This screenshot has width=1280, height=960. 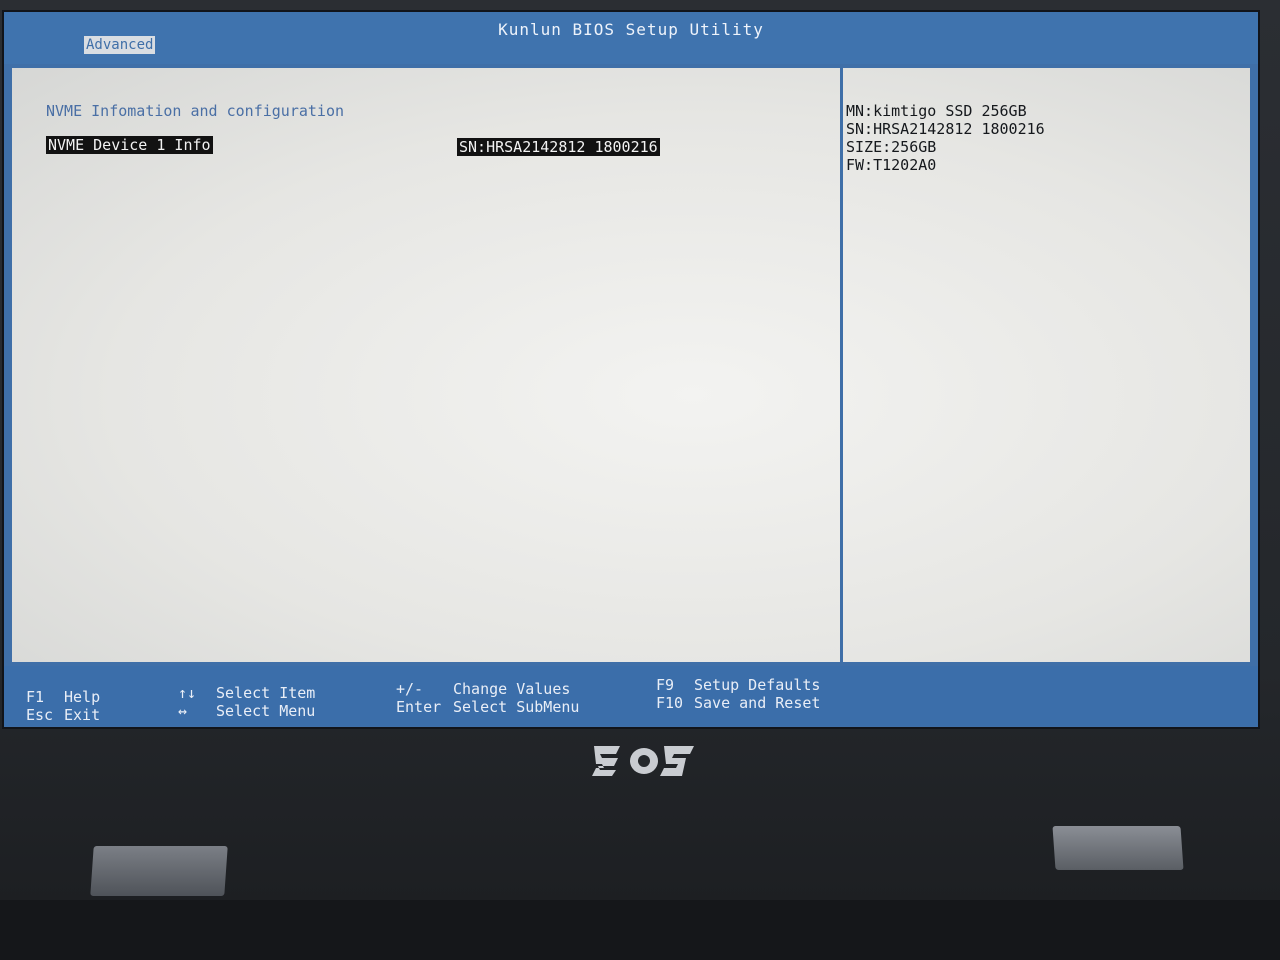 What do you see at coordinates (183, 711) in the screenshot?
I see `help-key-leftright: ↔` at bounding box center [183, 711].